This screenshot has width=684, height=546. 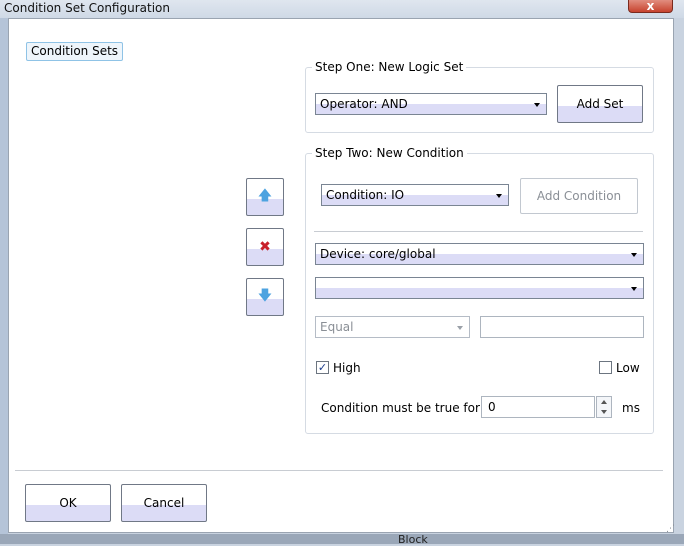 What do you see at coordinates (479, 254) in the screenshot?
I see `device-dropdown: Device: core/global` at bounding box center [479, 254].